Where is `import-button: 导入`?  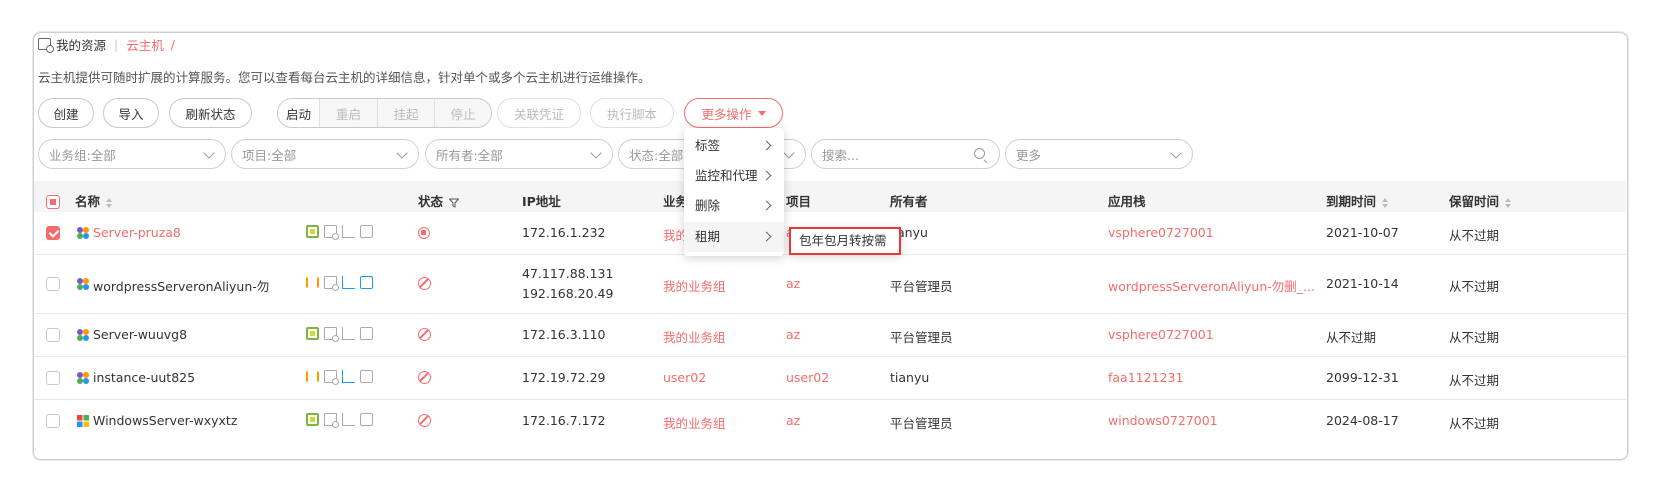
import-button: 导入 is located at coordinates (131, 113).